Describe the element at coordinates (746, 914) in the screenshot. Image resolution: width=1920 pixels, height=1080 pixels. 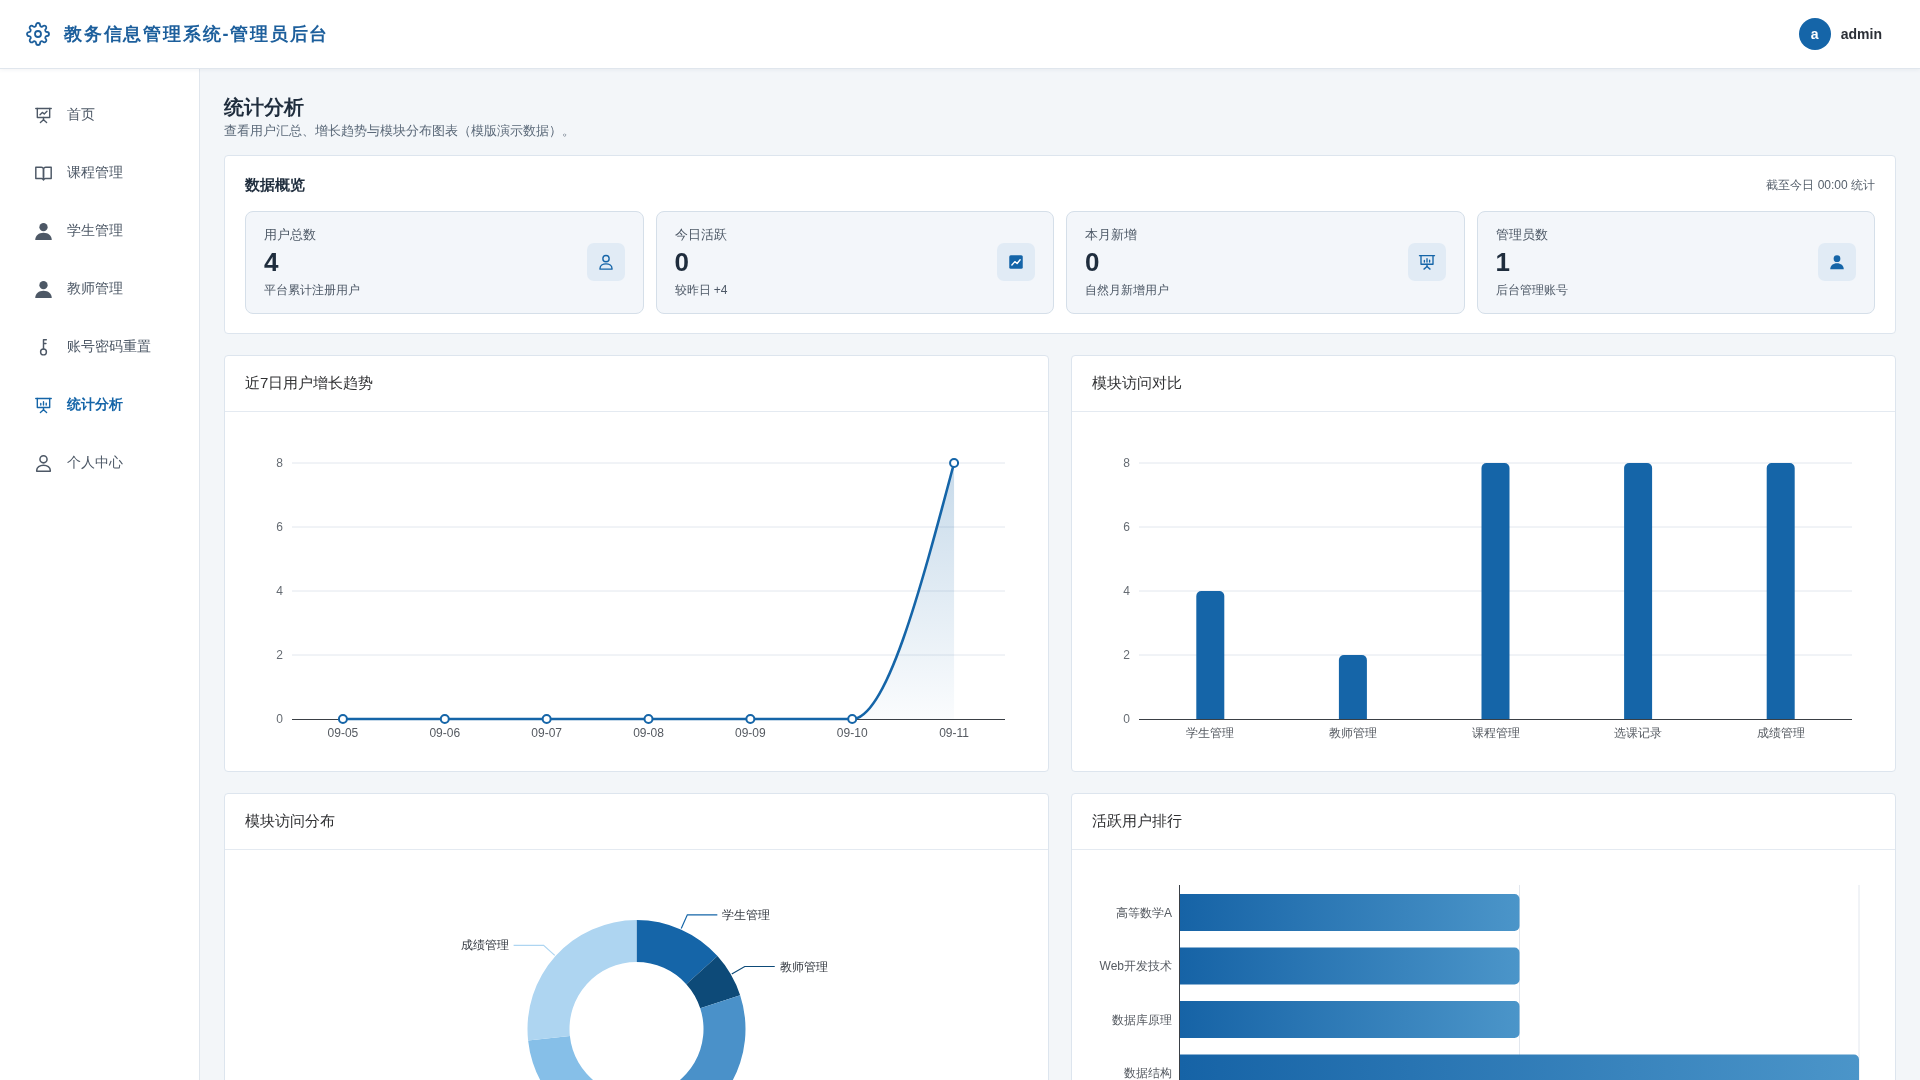
I see `slice-label: 学生管理` at that location.